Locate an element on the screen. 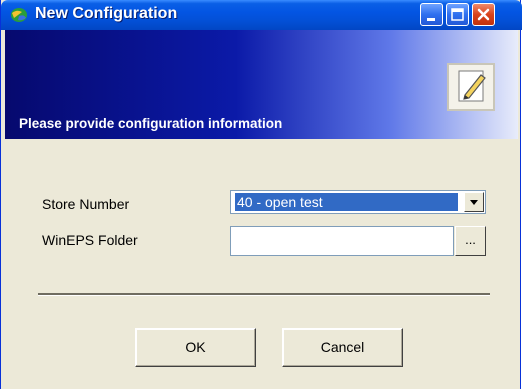 The image size is (523, 389). store-number-label: Store Number is located at coordinates (86, 204).